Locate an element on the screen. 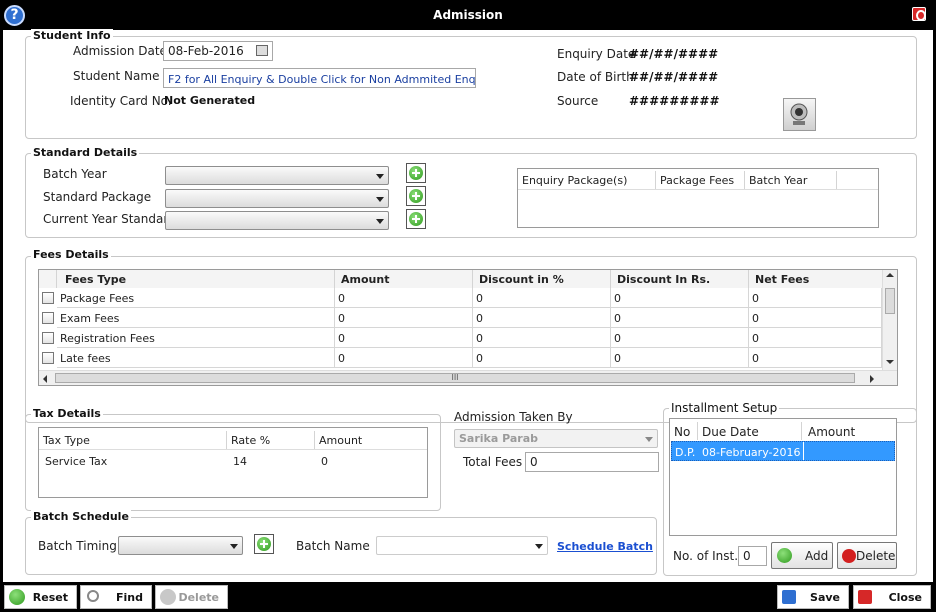 The height and width of the screenshot is (612, 936). title-bar: ? Admission is located at coordinates (468, 15).